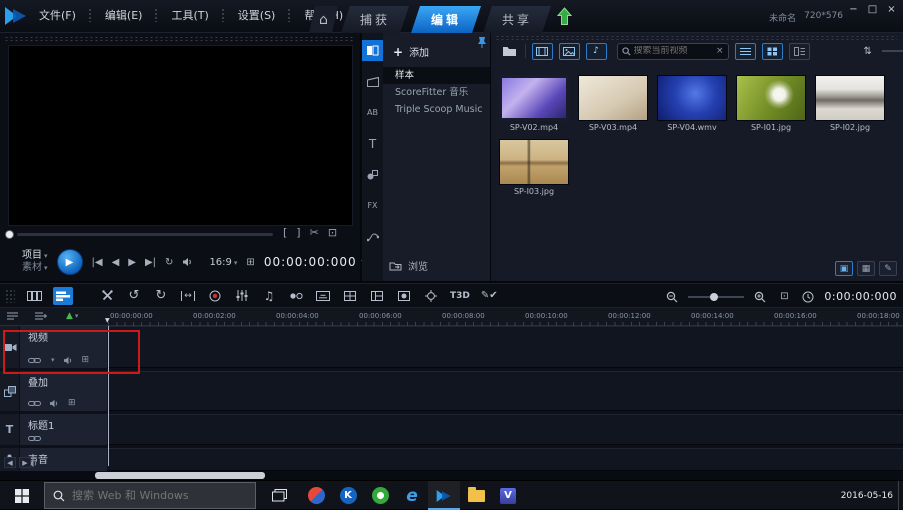 This screenshot has width=903, height=510. Describe the element at coordinates (534, 167) in the screenshot. I see `media-thumbnail: SP-I03.jpg` at that location.